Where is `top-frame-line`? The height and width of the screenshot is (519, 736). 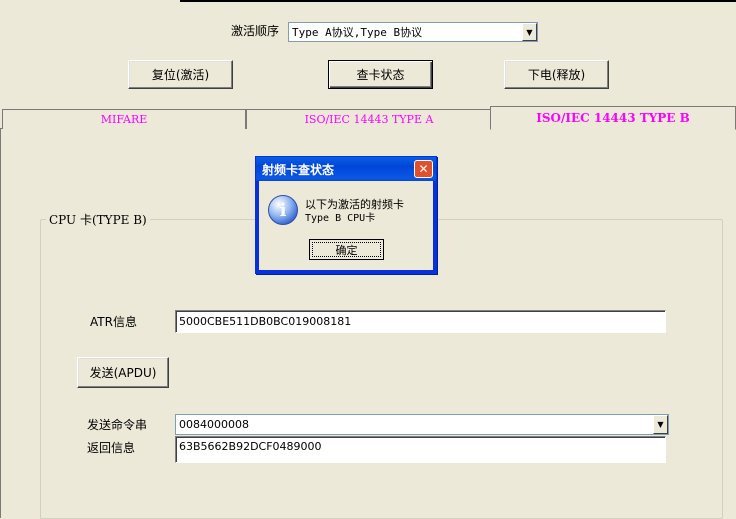
top-frame-line is located at coordinates (458, 1).